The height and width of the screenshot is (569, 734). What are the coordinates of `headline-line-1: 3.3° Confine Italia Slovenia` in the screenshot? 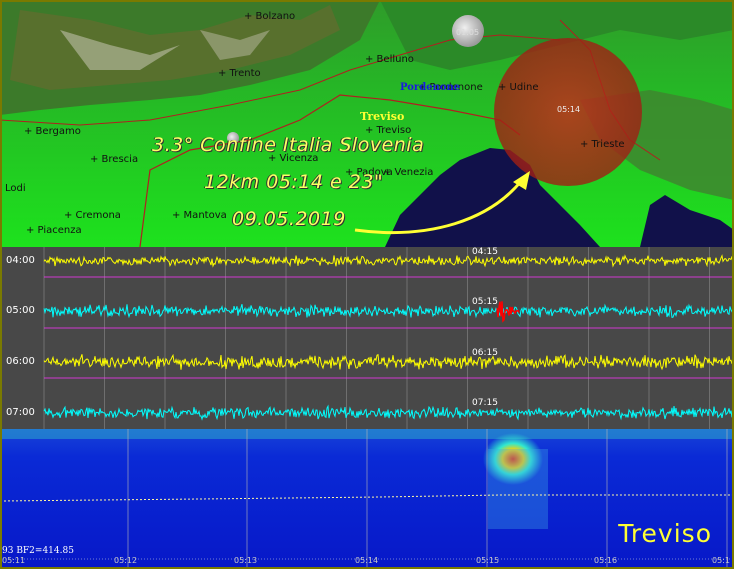 It's located at (288, 145).